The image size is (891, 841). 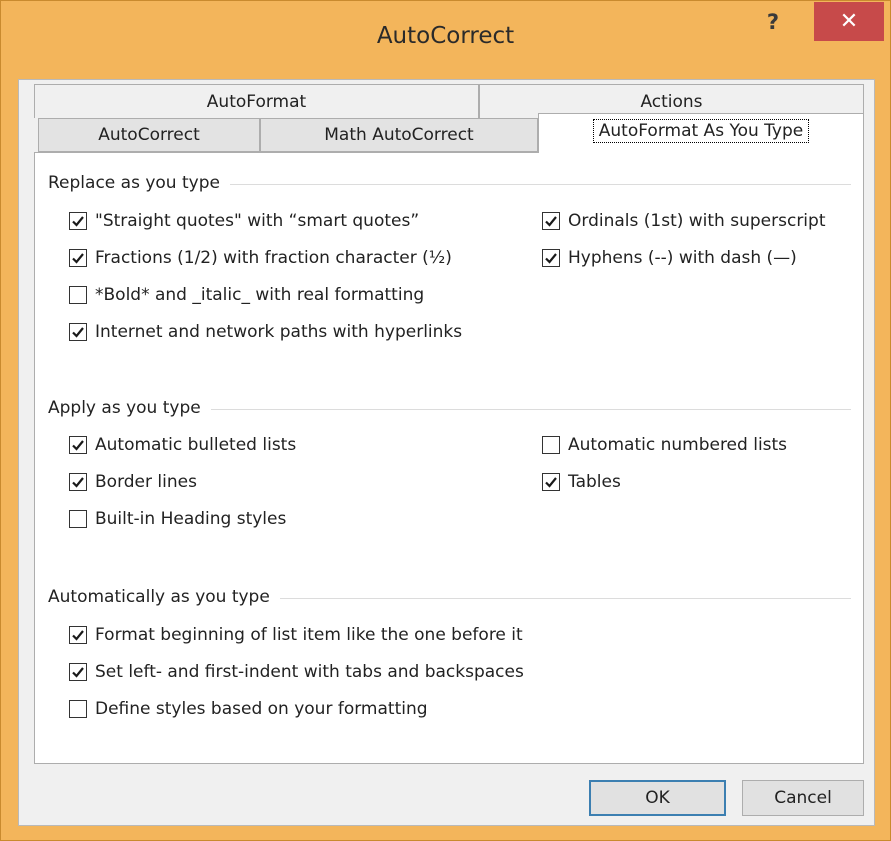 What do you see at coordinates (678, 445) in the screenshot?
I see `option-label: Automatic numbered lists` at bounding box center [678, 445].